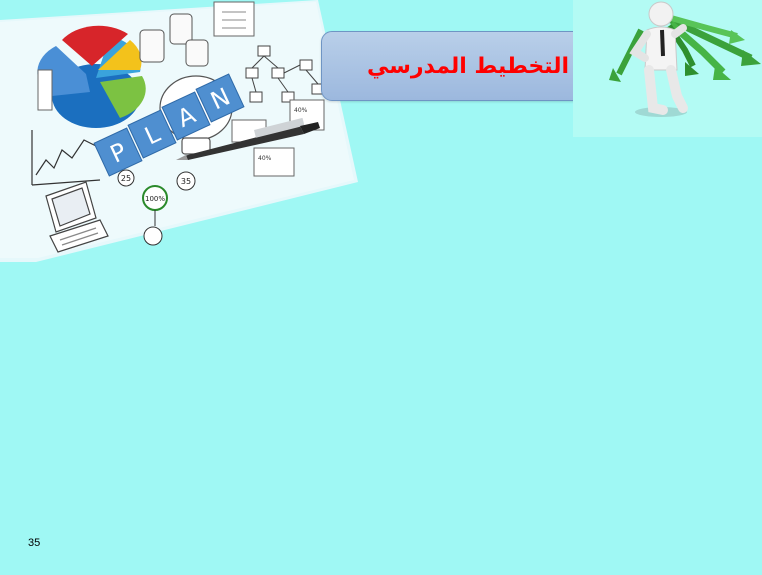 This screenshot has width=762, height=575. What do you see at coordinates (155, 199) in the screenshot?
I see `badge-100: 100%` at bounding box center [155, 199].